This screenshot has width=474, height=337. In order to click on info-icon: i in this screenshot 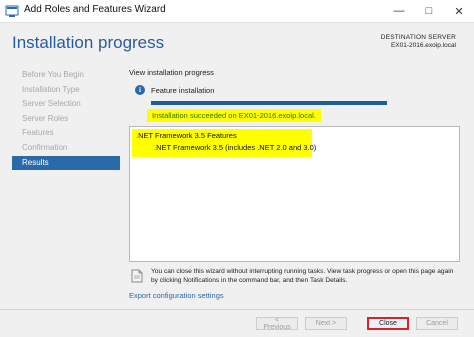, I will do `click(140, 90)`.